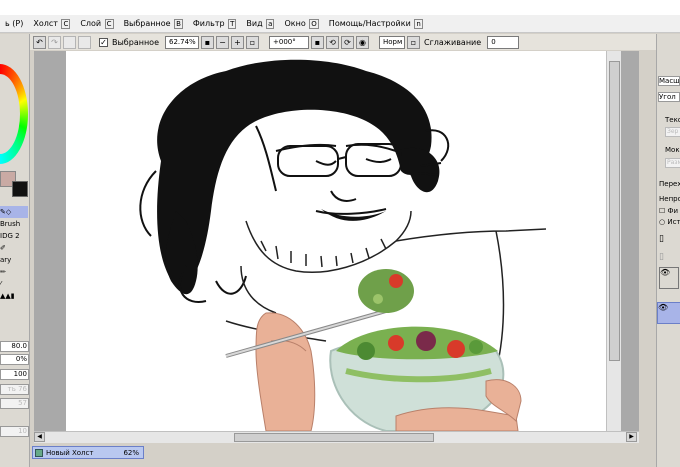  I want to click on navigator-zoom-label: Масш, so click(669, 81).